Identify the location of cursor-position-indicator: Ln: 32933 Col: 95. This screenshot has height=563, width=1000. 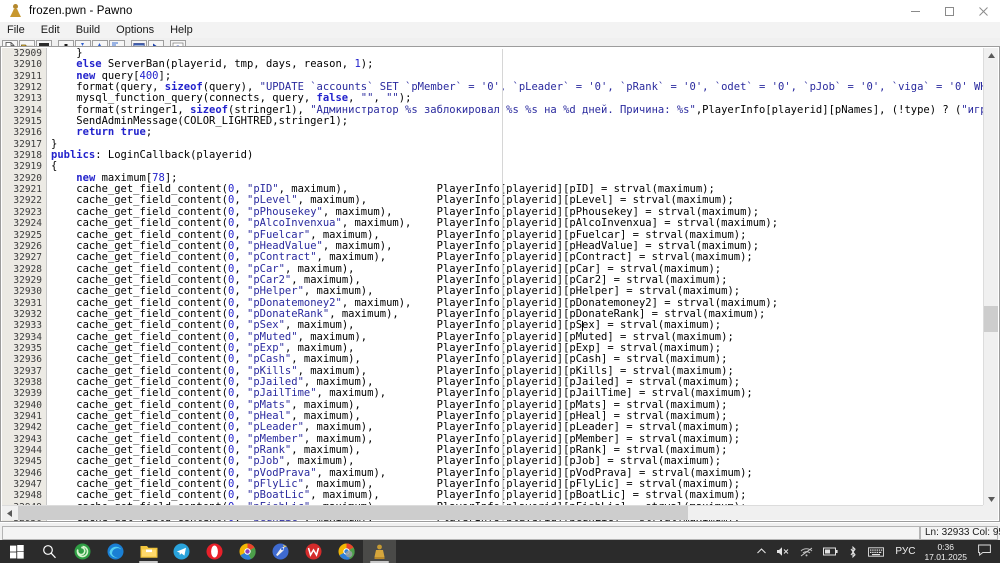
(960, 532).